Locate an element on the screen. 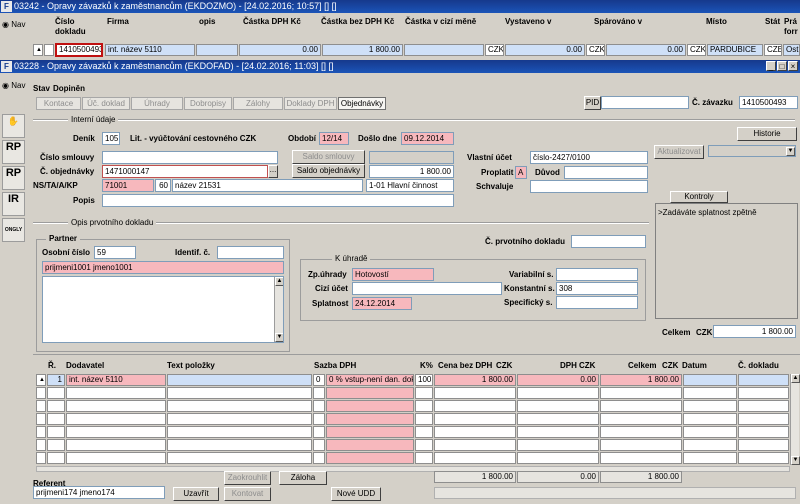  col-castka-cizi: Částka v cizí měně is located at coordinates (440, 21).